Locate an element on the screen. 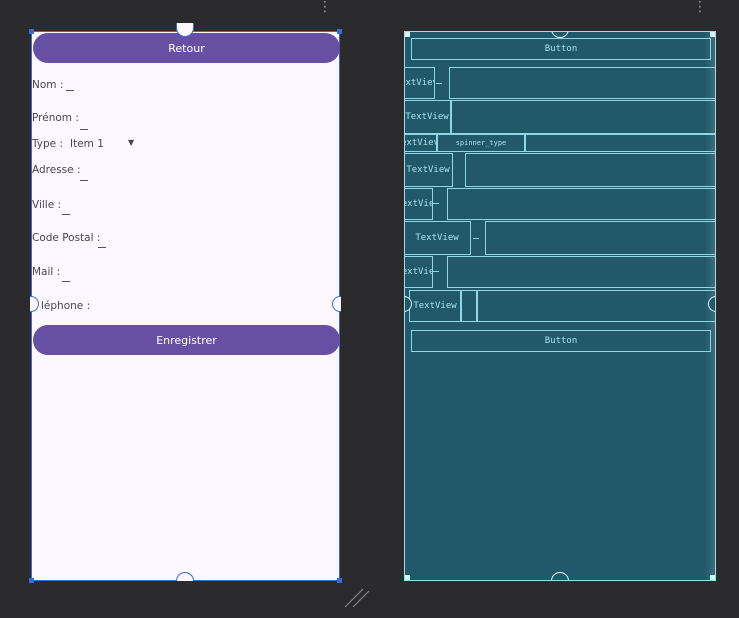 The height and width of the screenshot is (618, 739). name-value is located at coordinates (70, 90).